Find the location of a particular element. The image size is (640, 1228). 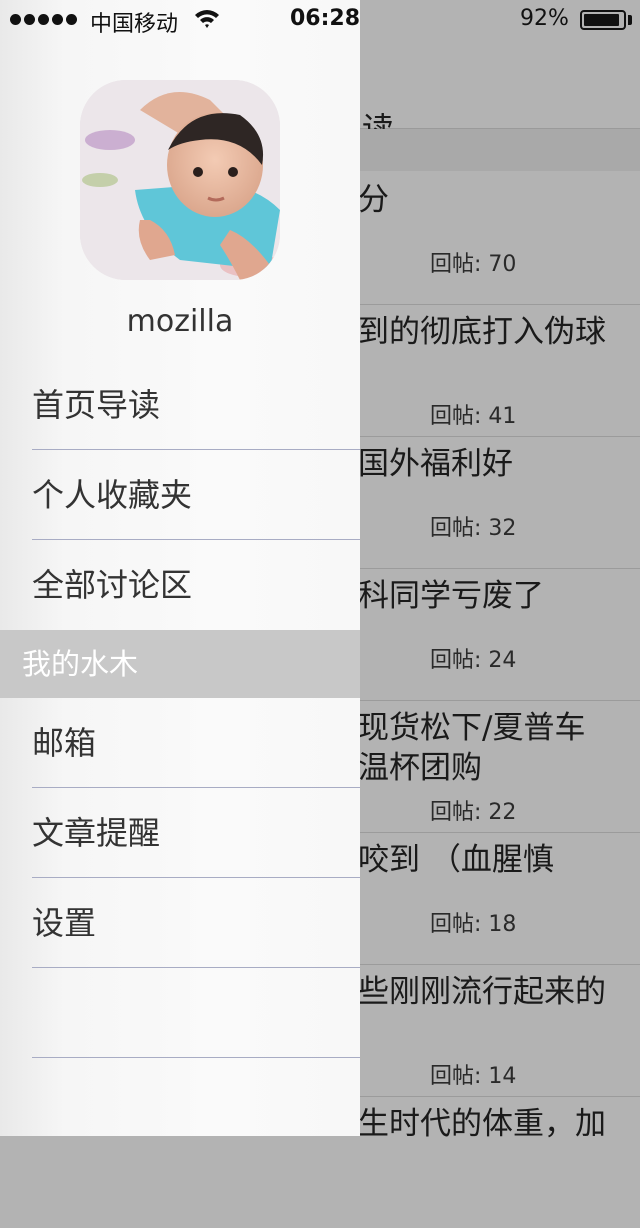

battery-level-fill is located at coordinates (601, 20).